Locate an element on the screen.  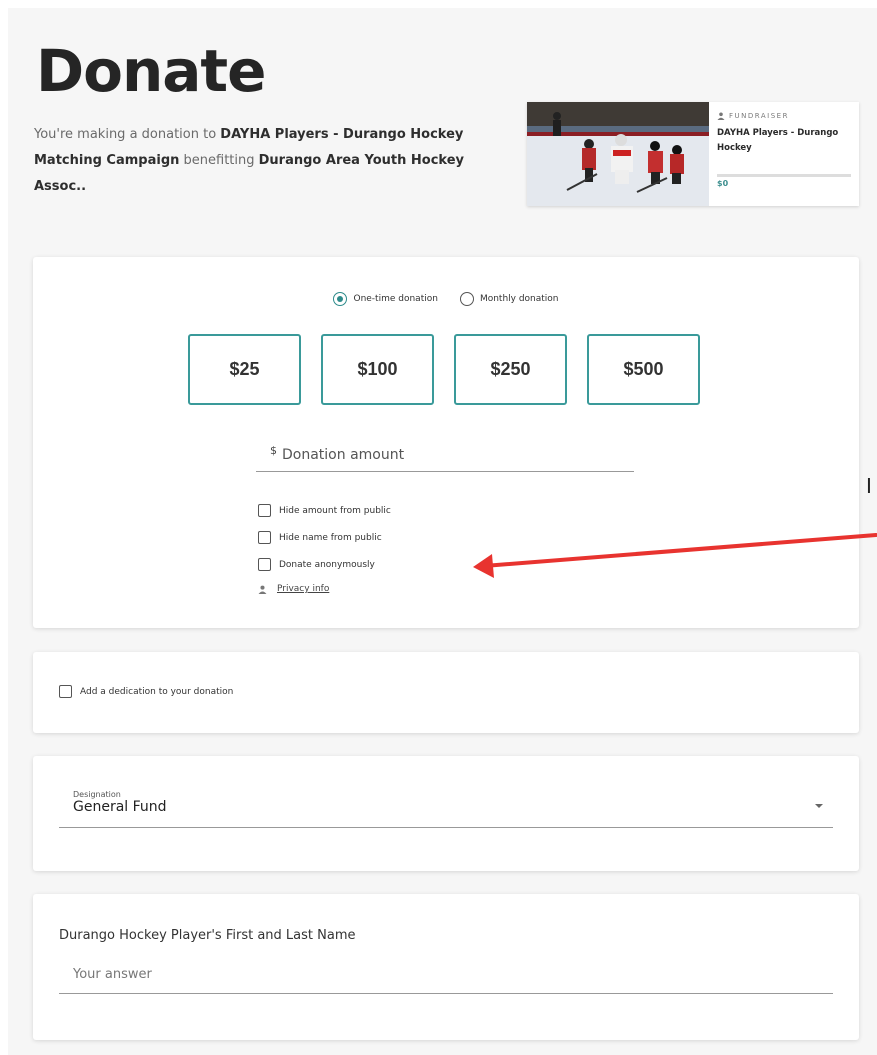
amount-button-500: $500 is located at coordinates (643, 369).